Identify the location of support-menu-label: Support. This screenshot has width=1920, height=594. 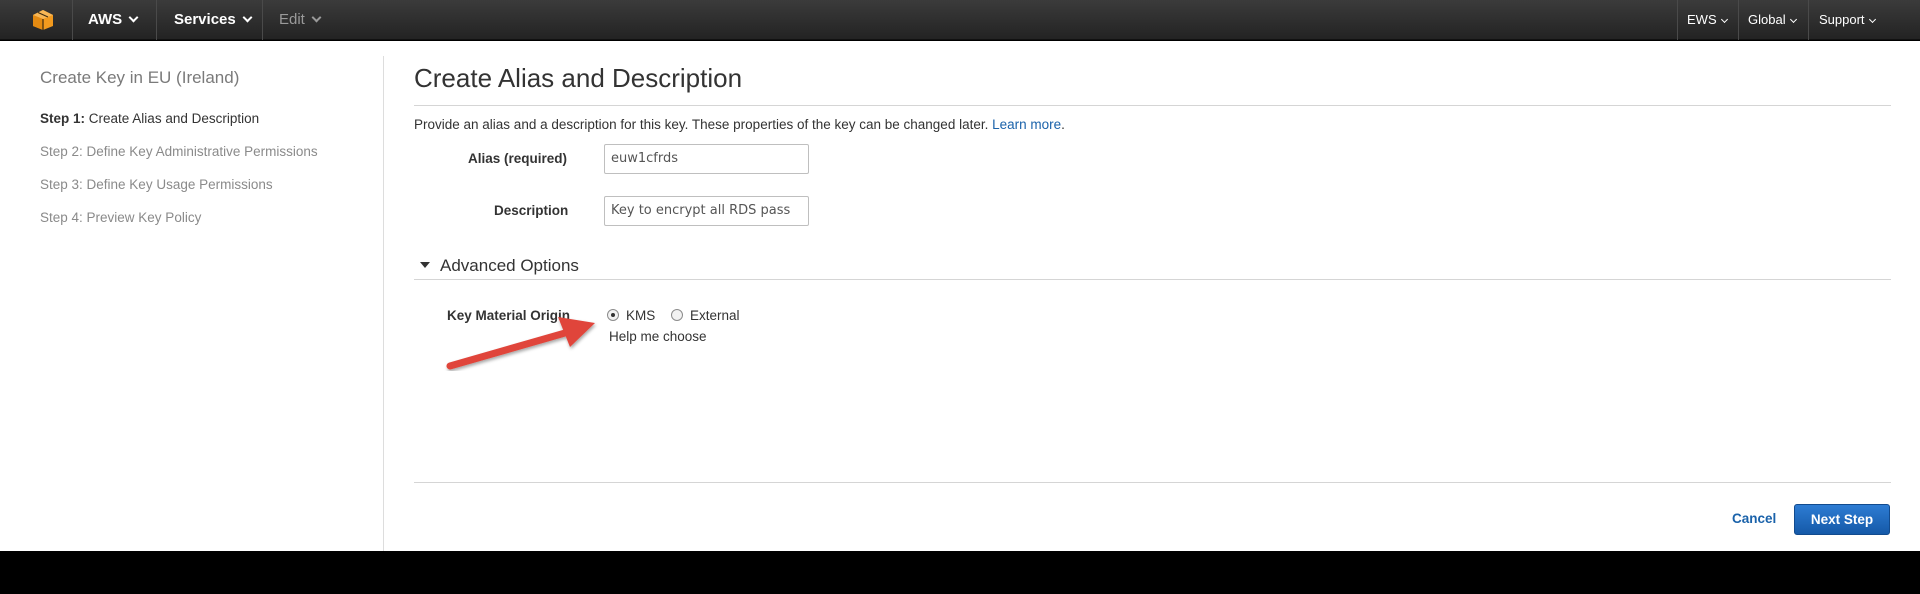
(1842, 19).